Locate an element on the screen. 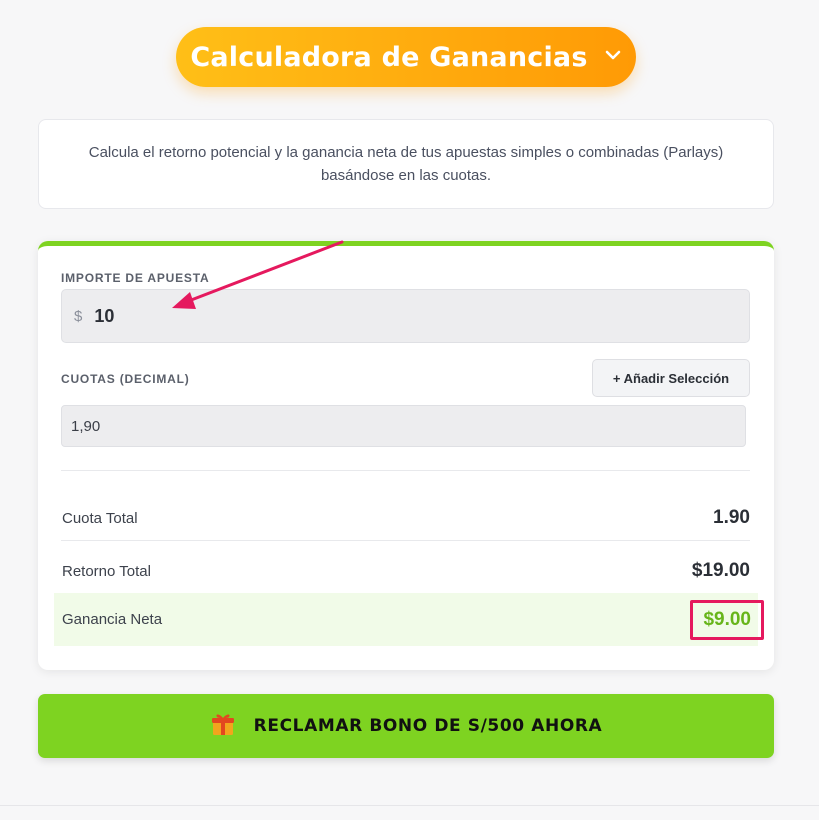 The width and height of the screenshot is (819, 820). total-odds-row: Cuota Total 1.90 is located at coordinates (406, 518).